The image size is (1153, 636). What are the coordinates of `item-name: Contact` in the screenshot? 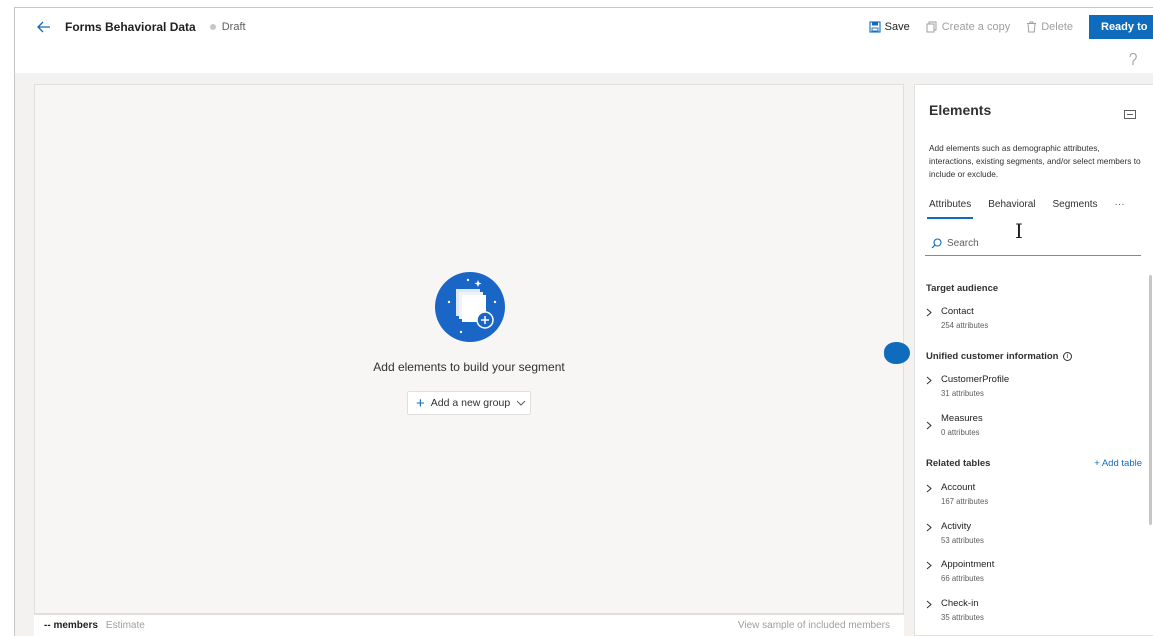 It's located at (957, 311).